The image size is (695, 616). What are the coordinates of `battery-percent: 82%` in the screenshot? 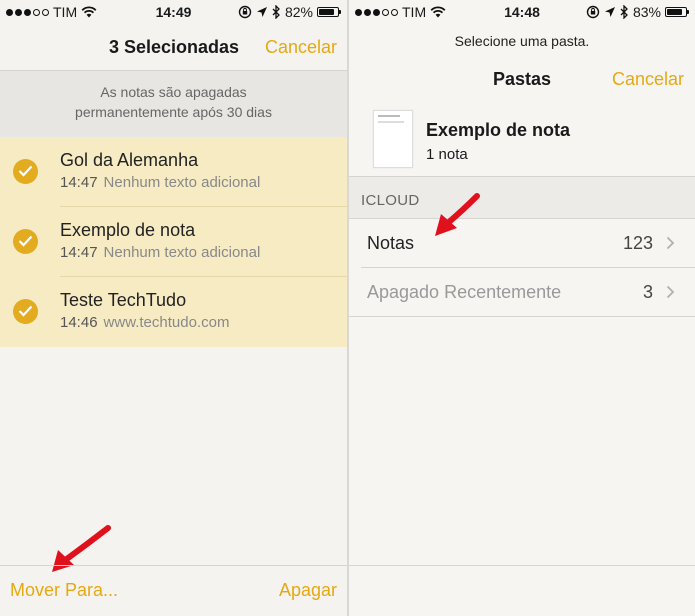 It's located at (298, 12).